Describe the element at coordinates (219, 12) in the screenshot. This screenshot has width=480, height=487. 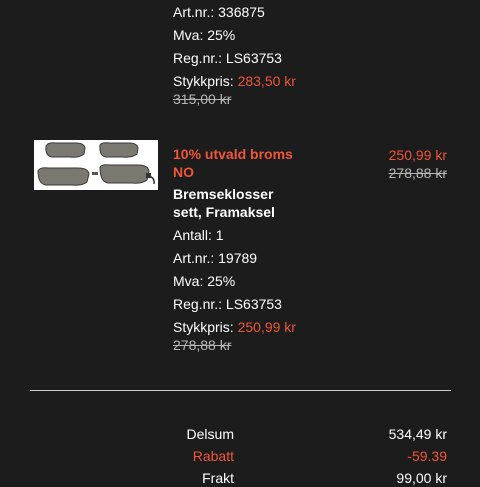
I see `item1-art-number: Art.nr.: 336875` at that location.